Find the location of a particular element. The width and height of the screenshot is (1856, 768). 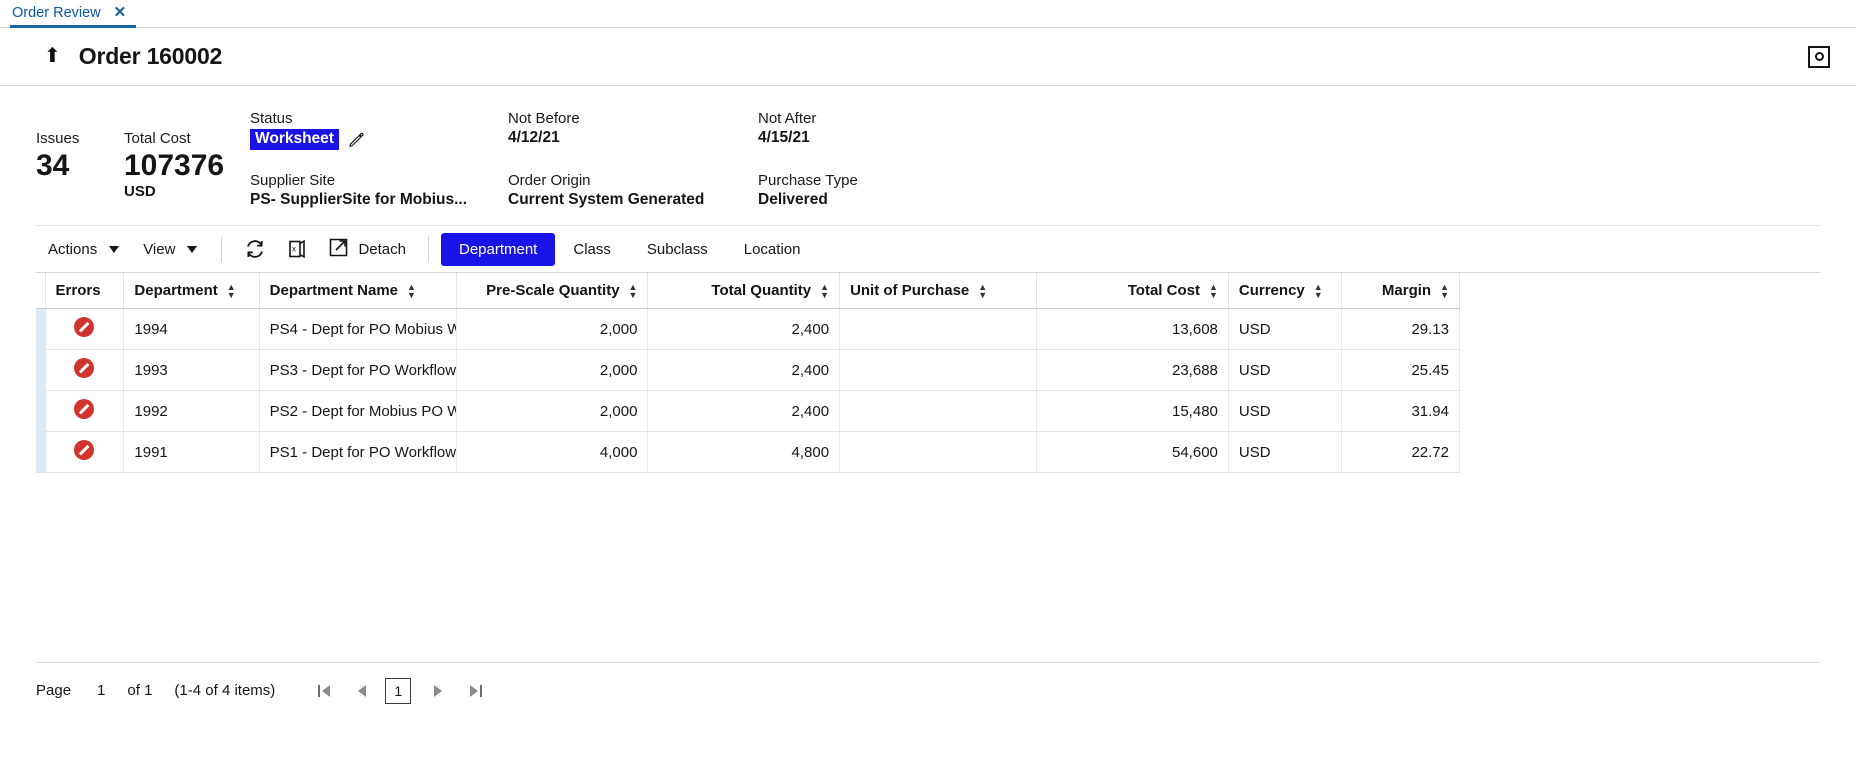

cell-margin: 31.94 is located at coordinates (1401, 411).